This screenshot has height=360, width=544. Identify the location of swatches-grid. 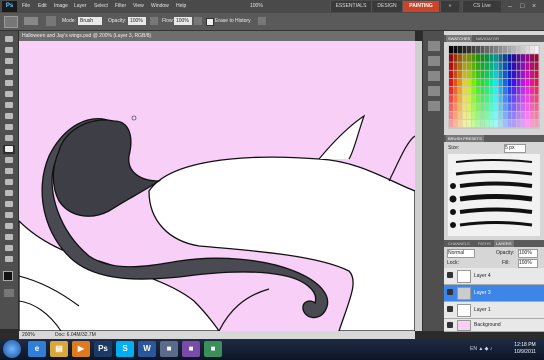
(494, 87).